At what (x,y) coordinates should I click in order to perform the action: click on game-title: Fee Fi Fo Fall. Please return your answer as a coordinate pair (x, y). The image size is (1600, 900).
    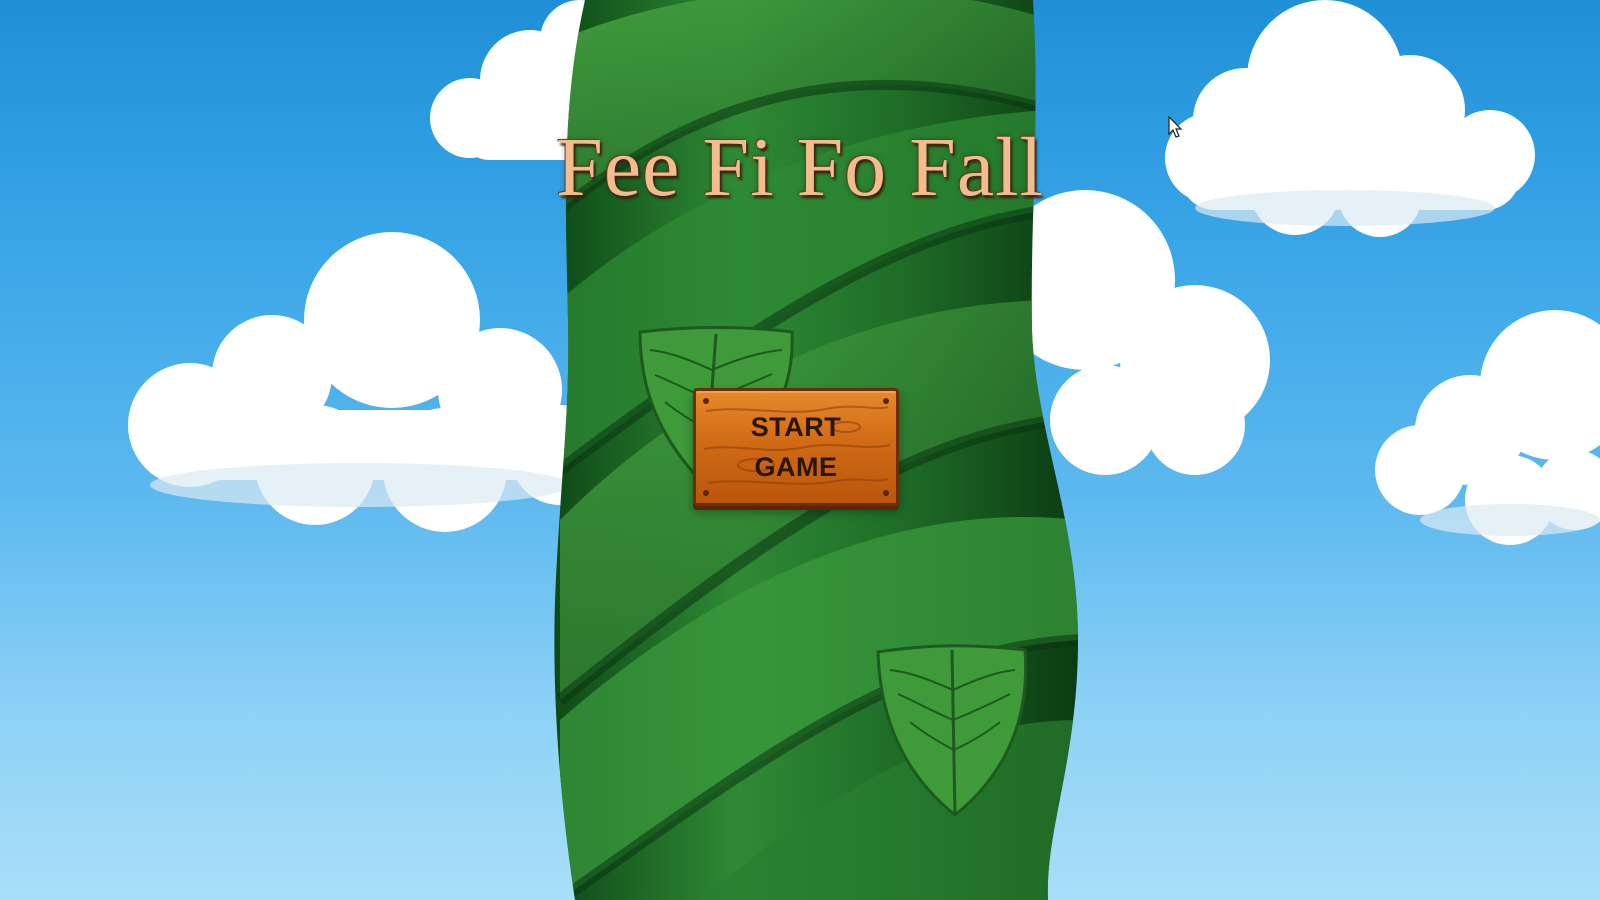
    Looking at the image, I should click on (800, 167).